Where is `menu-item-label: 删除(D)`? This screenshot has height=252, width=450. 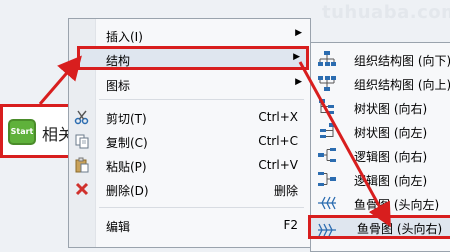 menu-item-label: 删除(D) is located at coordinates (127, 191).